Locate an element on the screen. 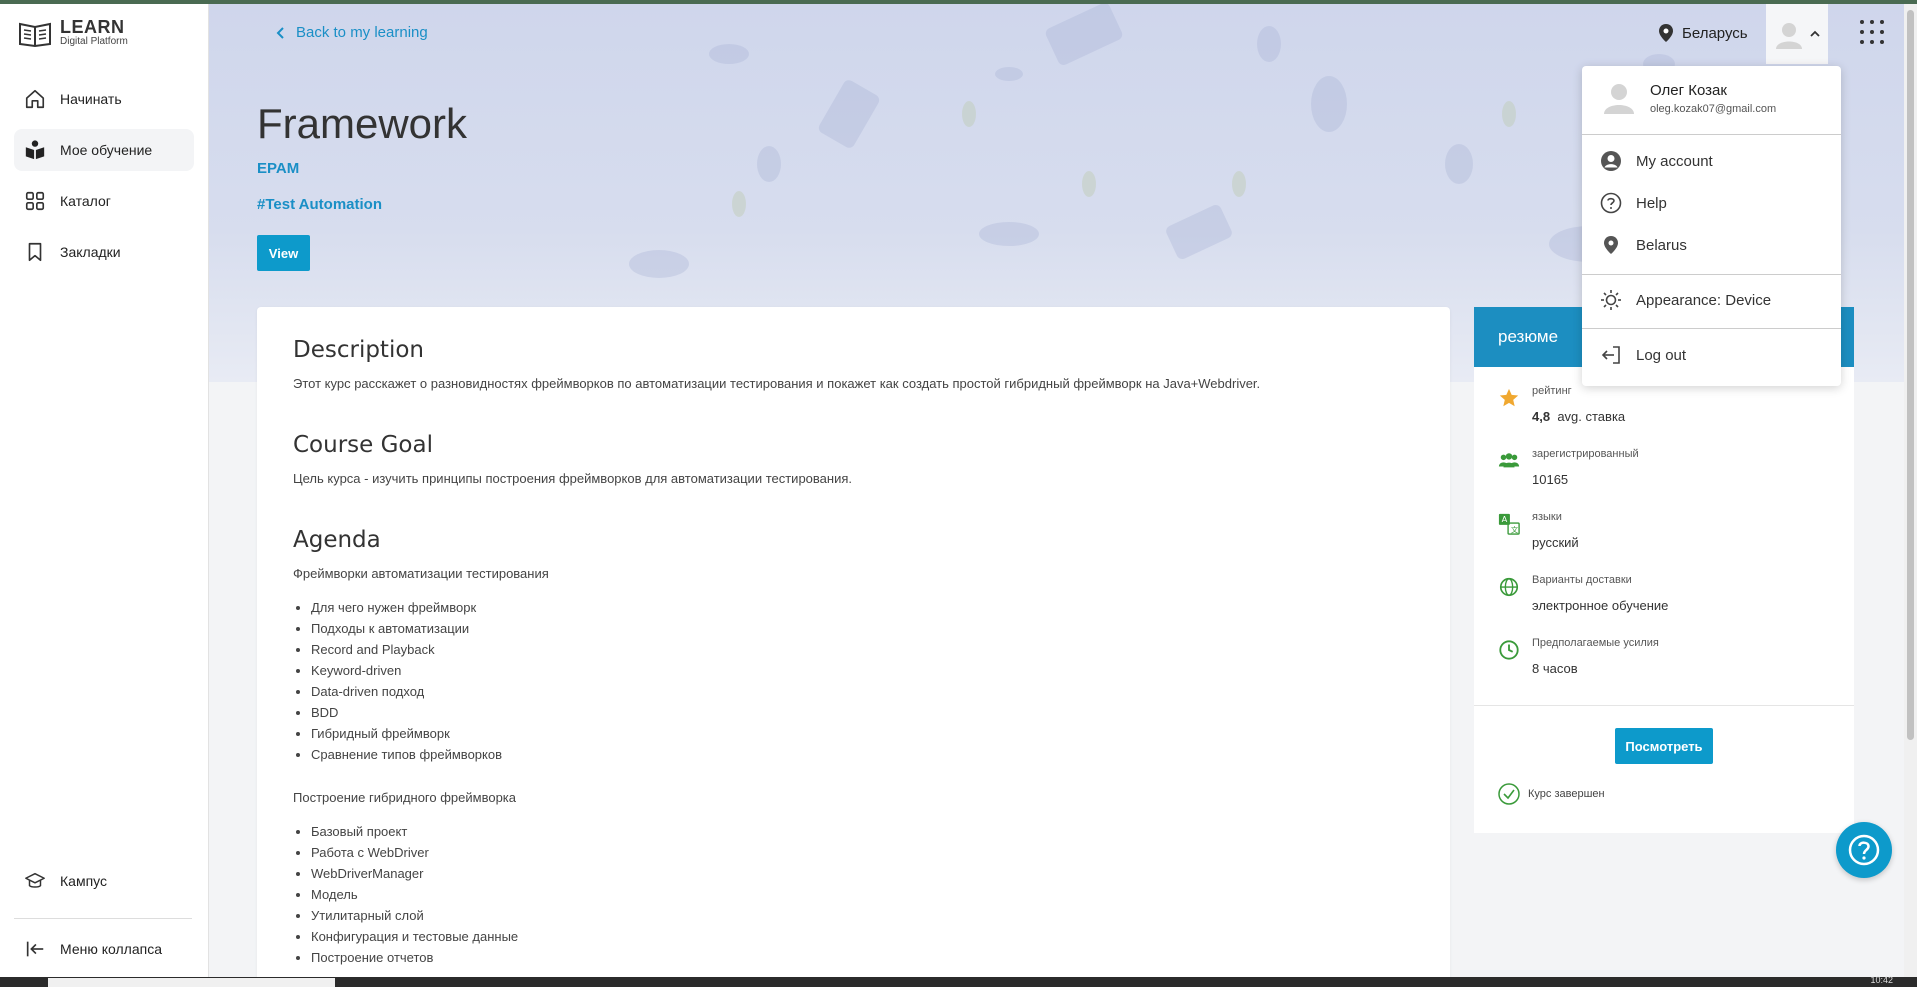 The height and width of the screenshot is (987, 1917). os-taskbar: 10:42 is located at coordinates (958, 981).